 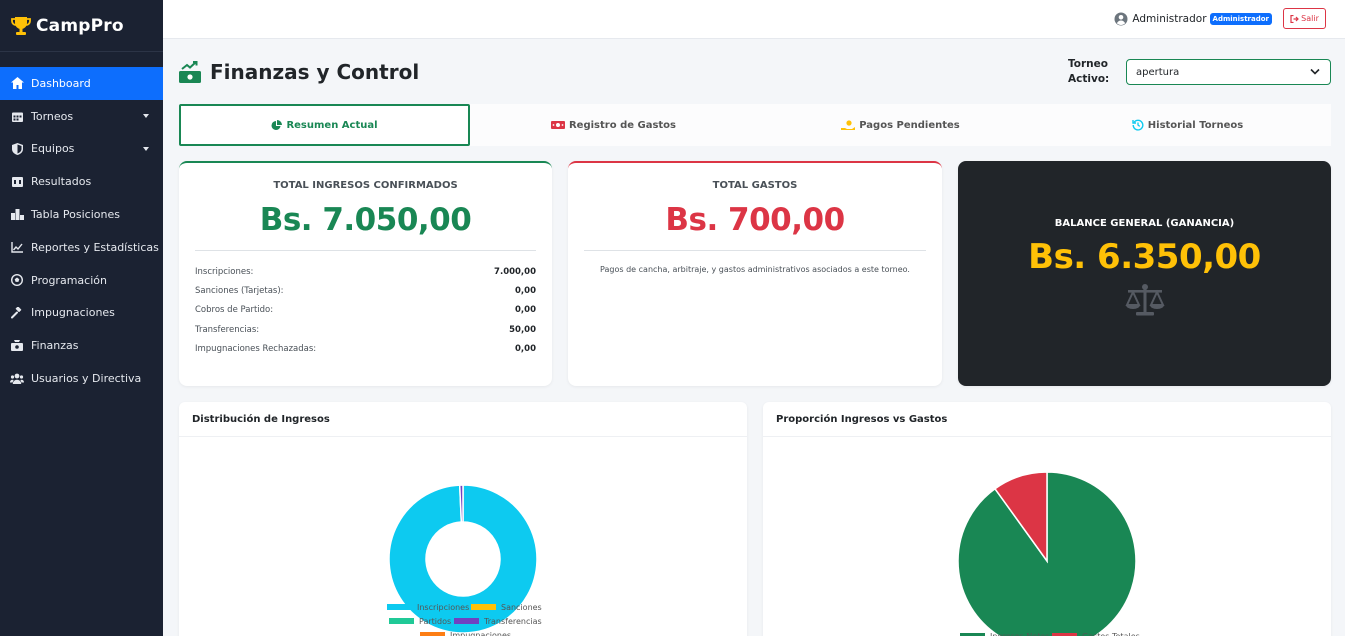 What do you see at coordinates (900, 125) in the screenshot?
I see `tab-pagos-pendientes: Pagos Pendientes` at bounding box center [900, 125].